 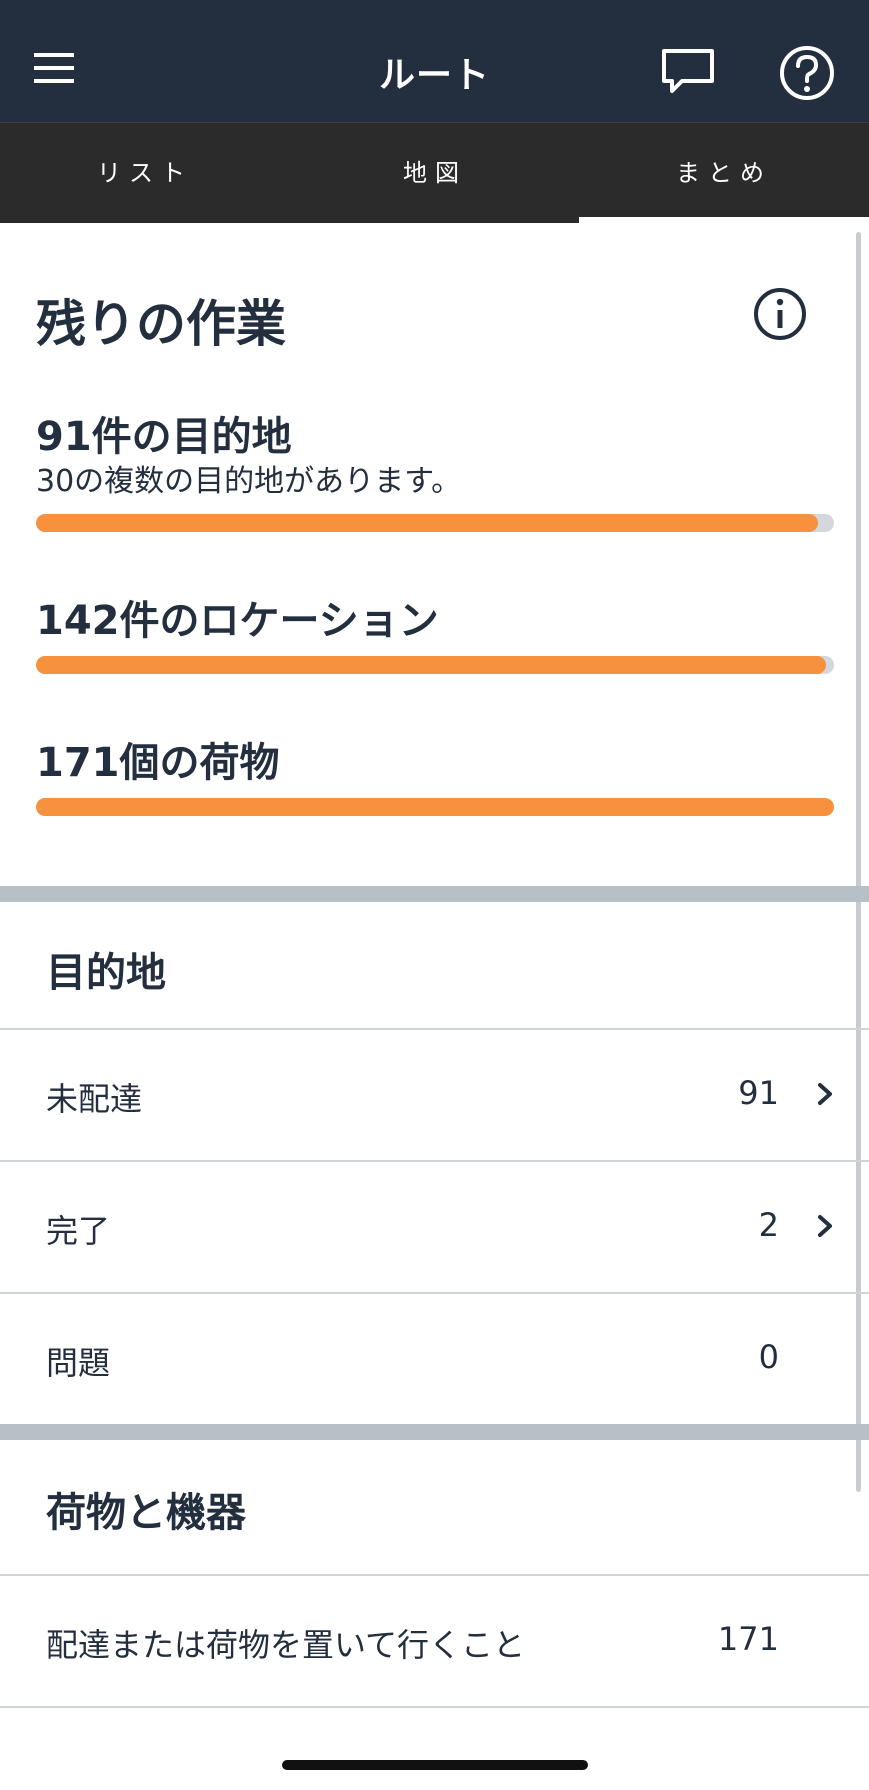 I want to click on metric-packages-title: 171個の荷物, so click(x=158, y=763).